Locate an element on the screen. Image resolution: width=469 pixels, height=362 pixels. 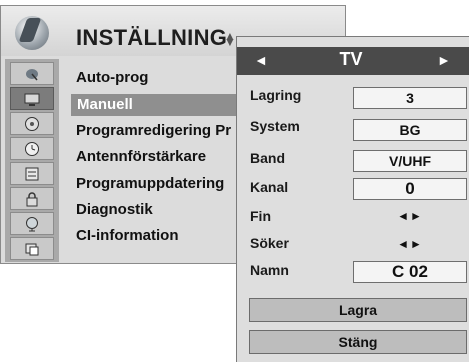
panel-header: ◄ TV ► is located at coordinates (353, 61).